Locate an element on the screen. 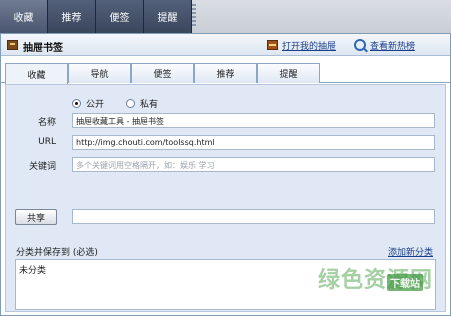 This screenshot has height=316, width=451. search-icon is located at coordinates (360, 45).